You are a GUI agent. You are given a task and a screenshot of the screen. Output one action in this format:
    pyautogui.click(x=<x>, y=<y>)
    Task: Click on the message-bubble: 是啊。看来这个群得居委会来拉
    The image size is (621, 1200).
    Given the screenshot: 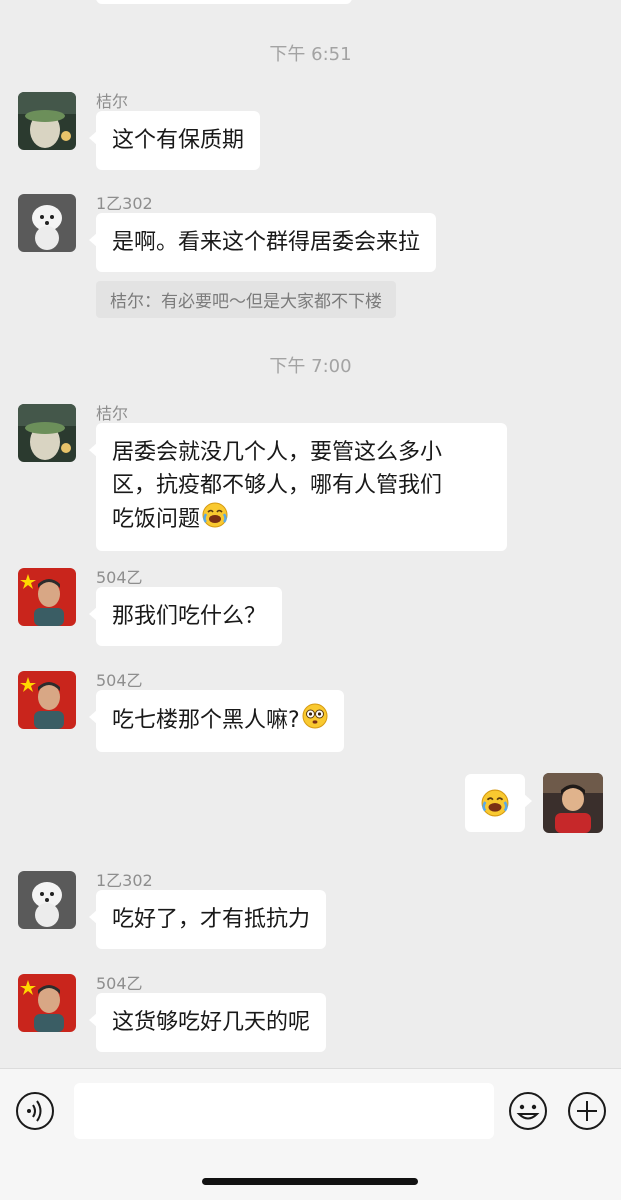 What is the action you would take?
    pyautogui.click(x=262, y=242)
    